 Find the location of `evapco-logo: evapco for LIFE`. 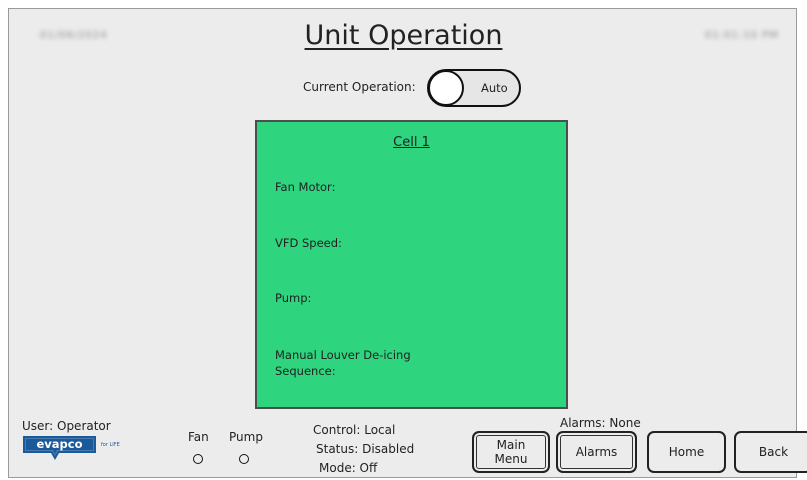

evapco-logo: evapco for LIFE is located at coordinates (74, 448).